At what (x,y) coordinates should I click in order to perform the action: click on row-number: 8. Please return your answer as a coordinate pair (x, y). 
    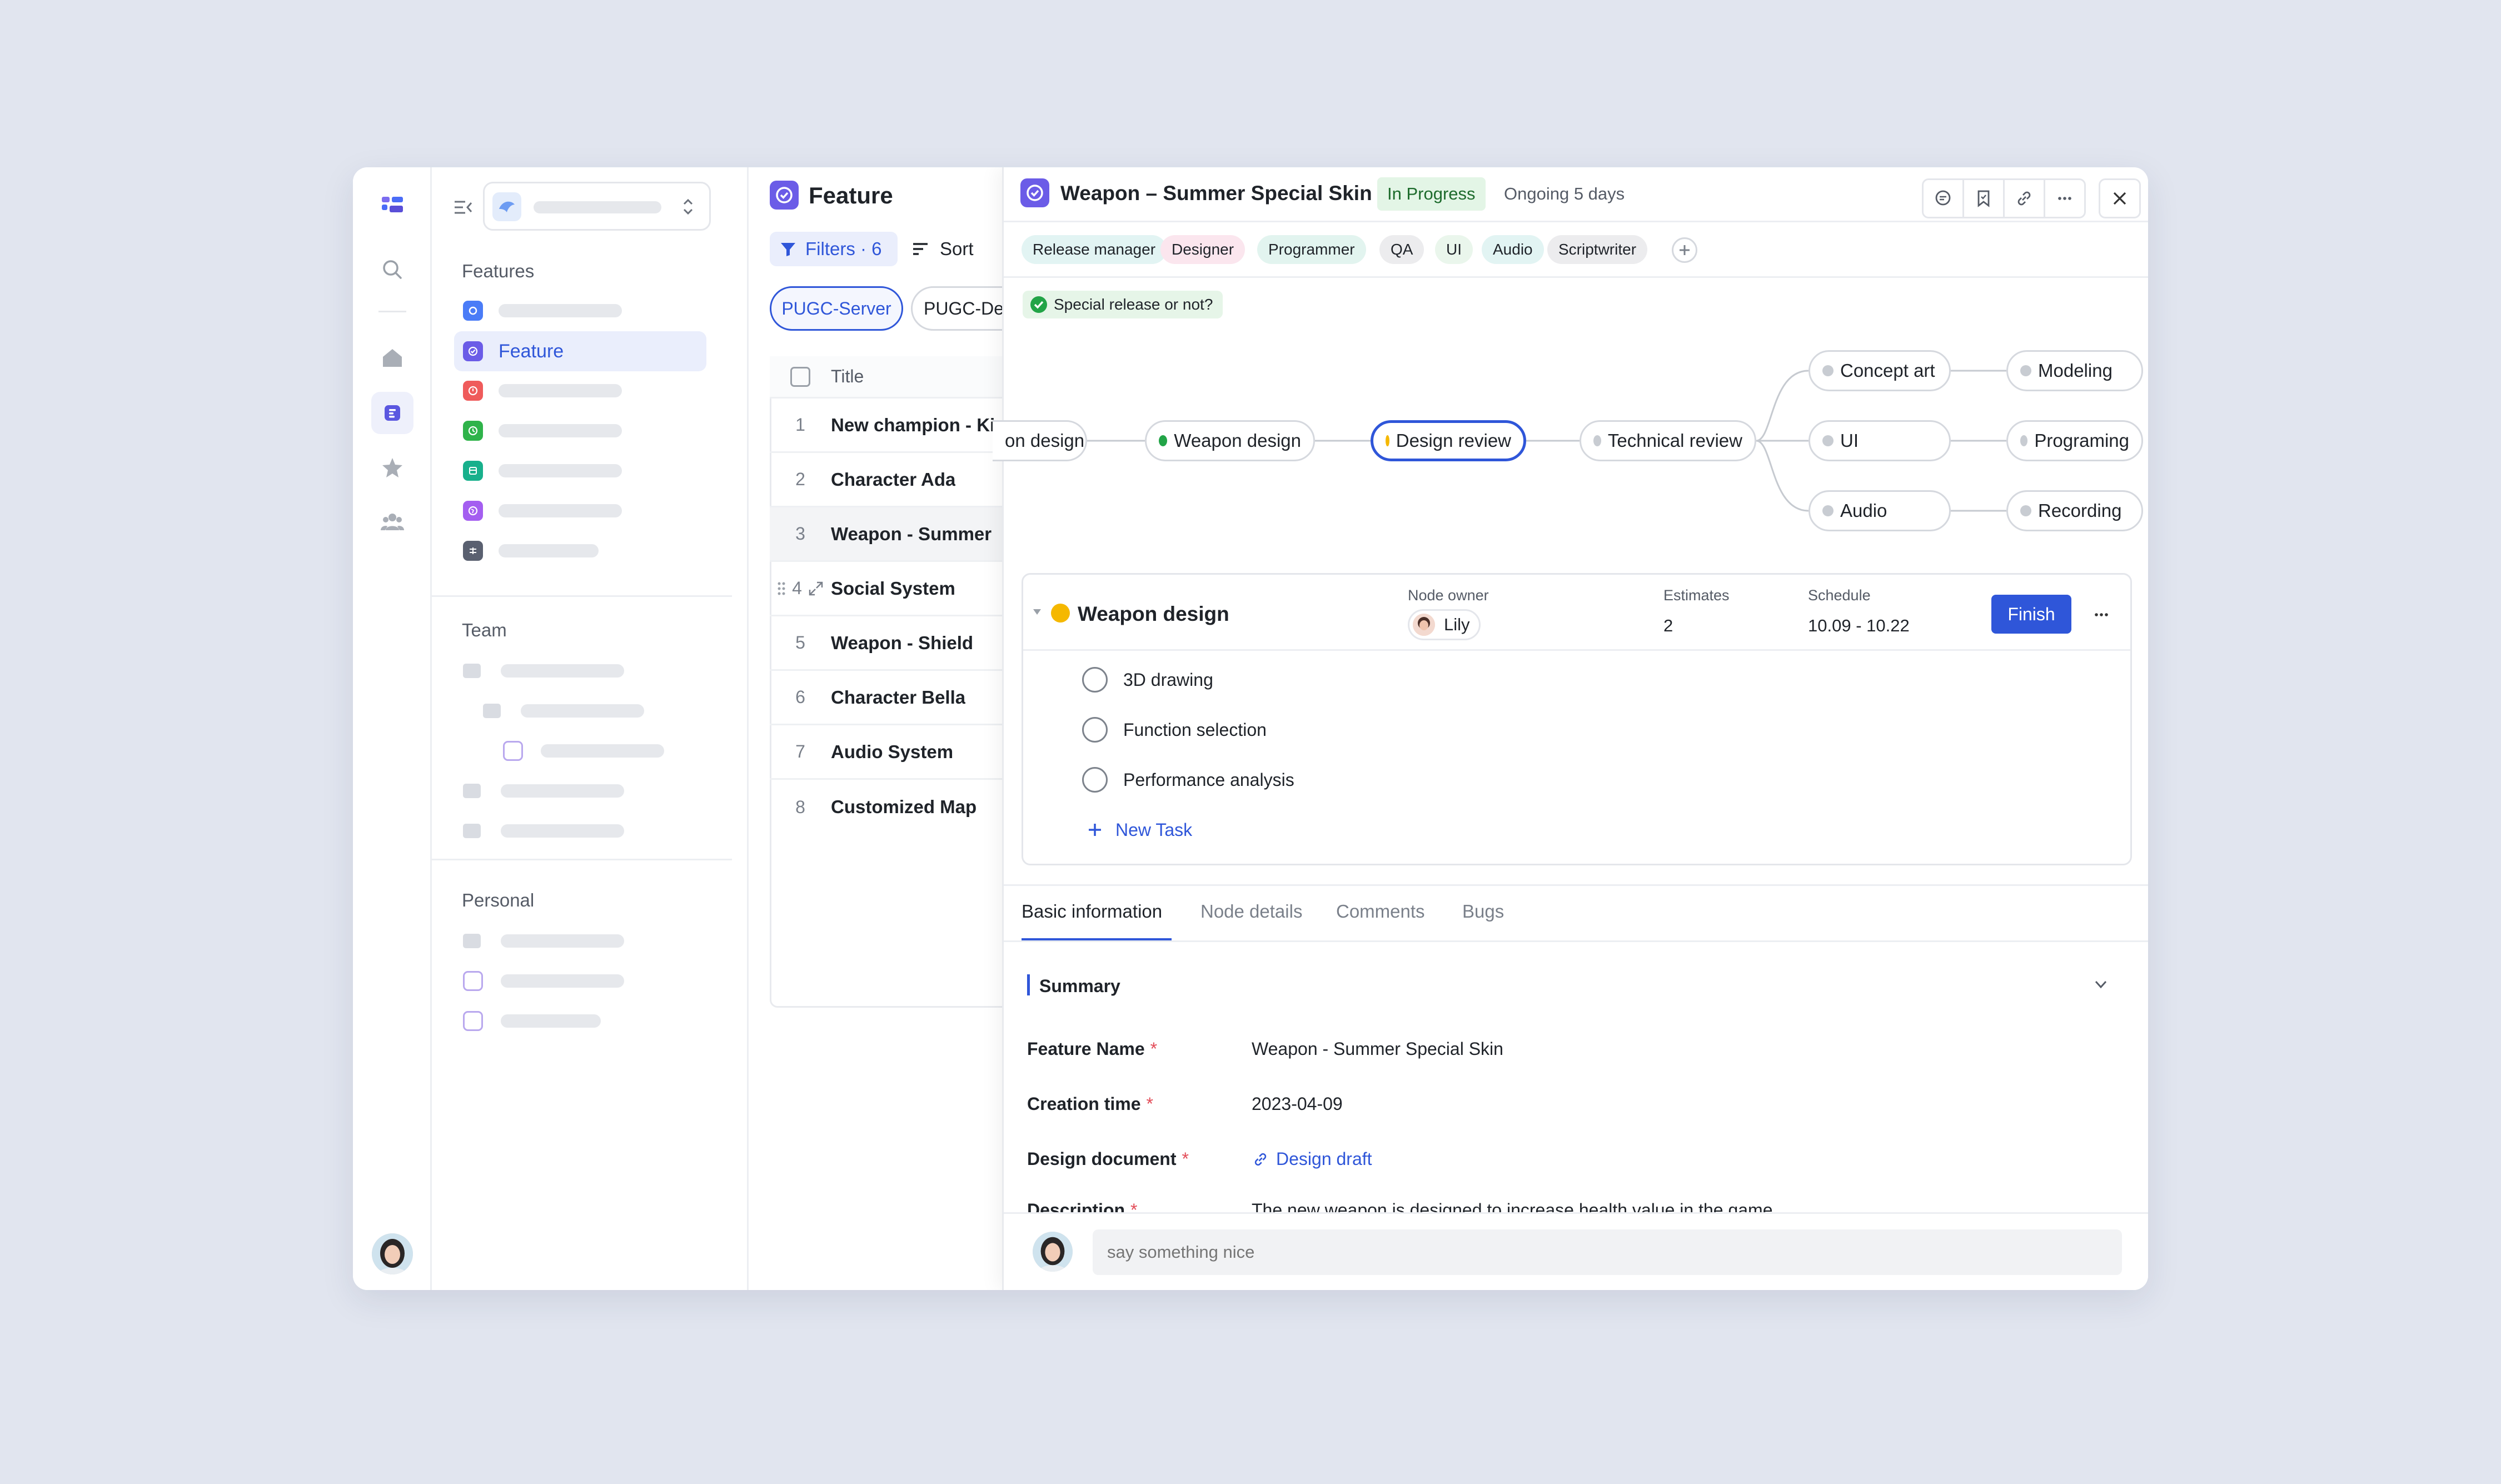
    Looking at the image, I should click on (800, 806).